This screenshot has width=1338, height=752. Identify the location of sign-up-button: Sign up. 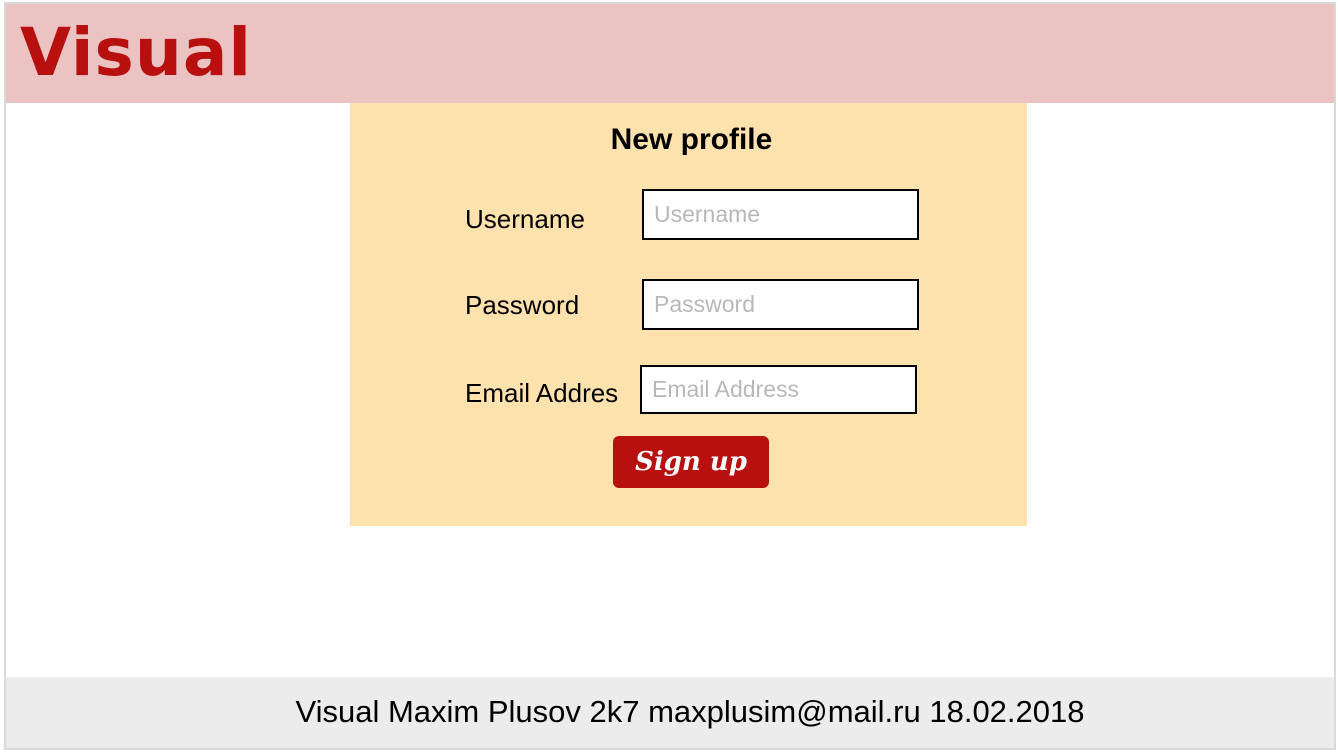
(691, 462).